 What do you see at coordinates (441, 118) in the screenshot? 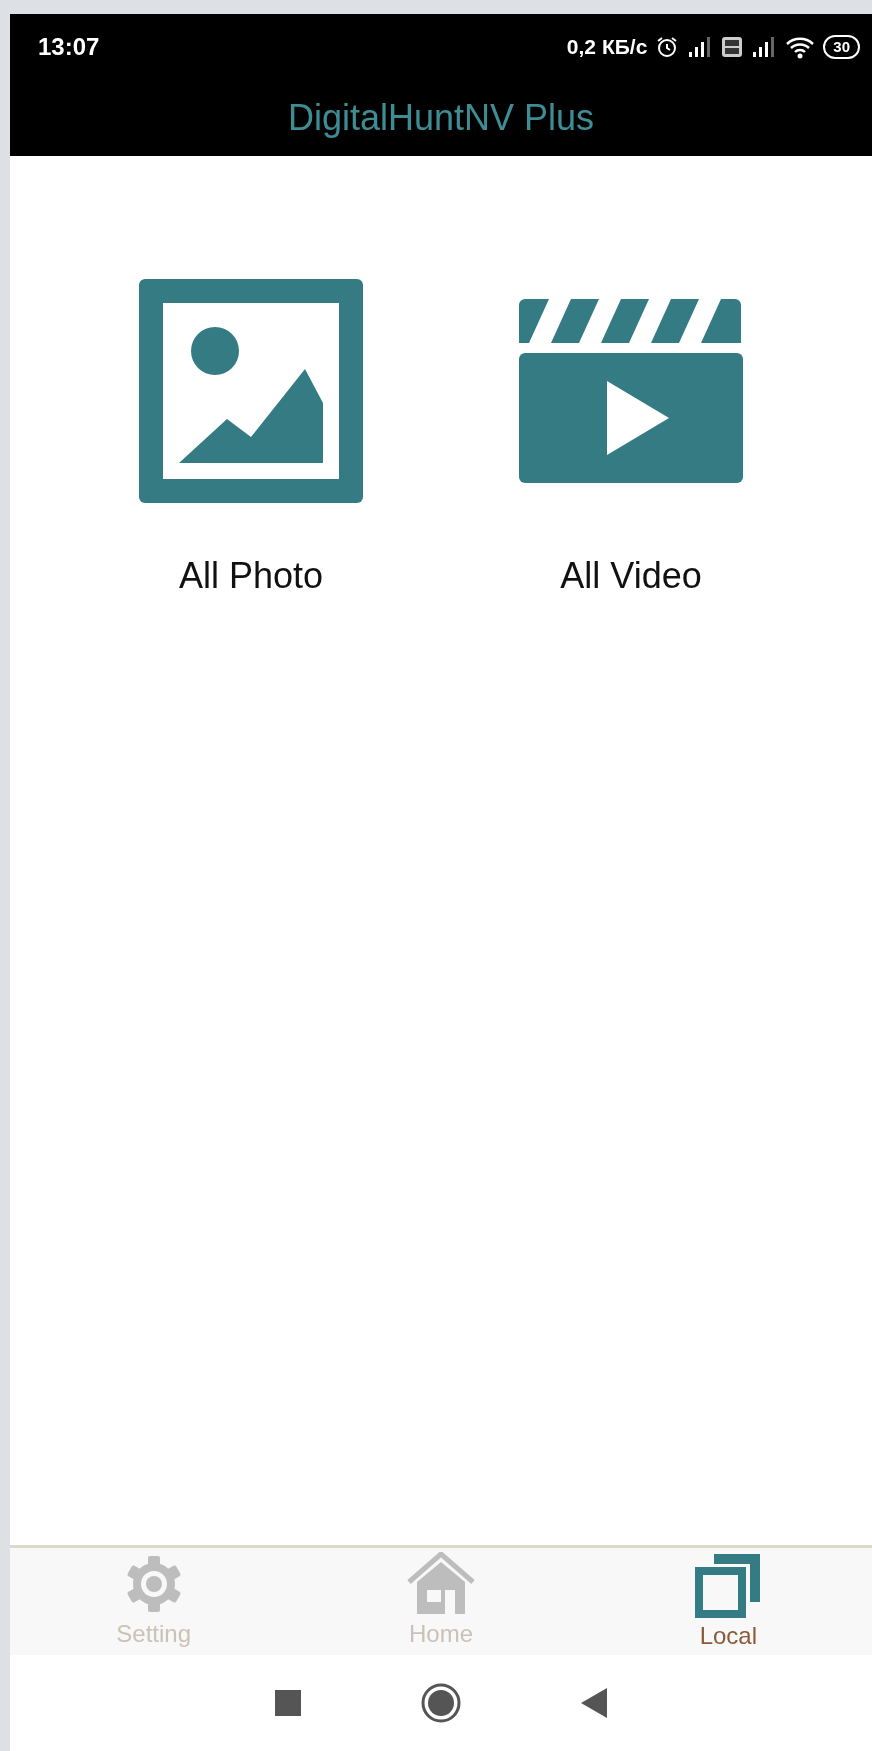
I see `app-title: DigitalHuntNV Plus` at bounding box center [441, 118].